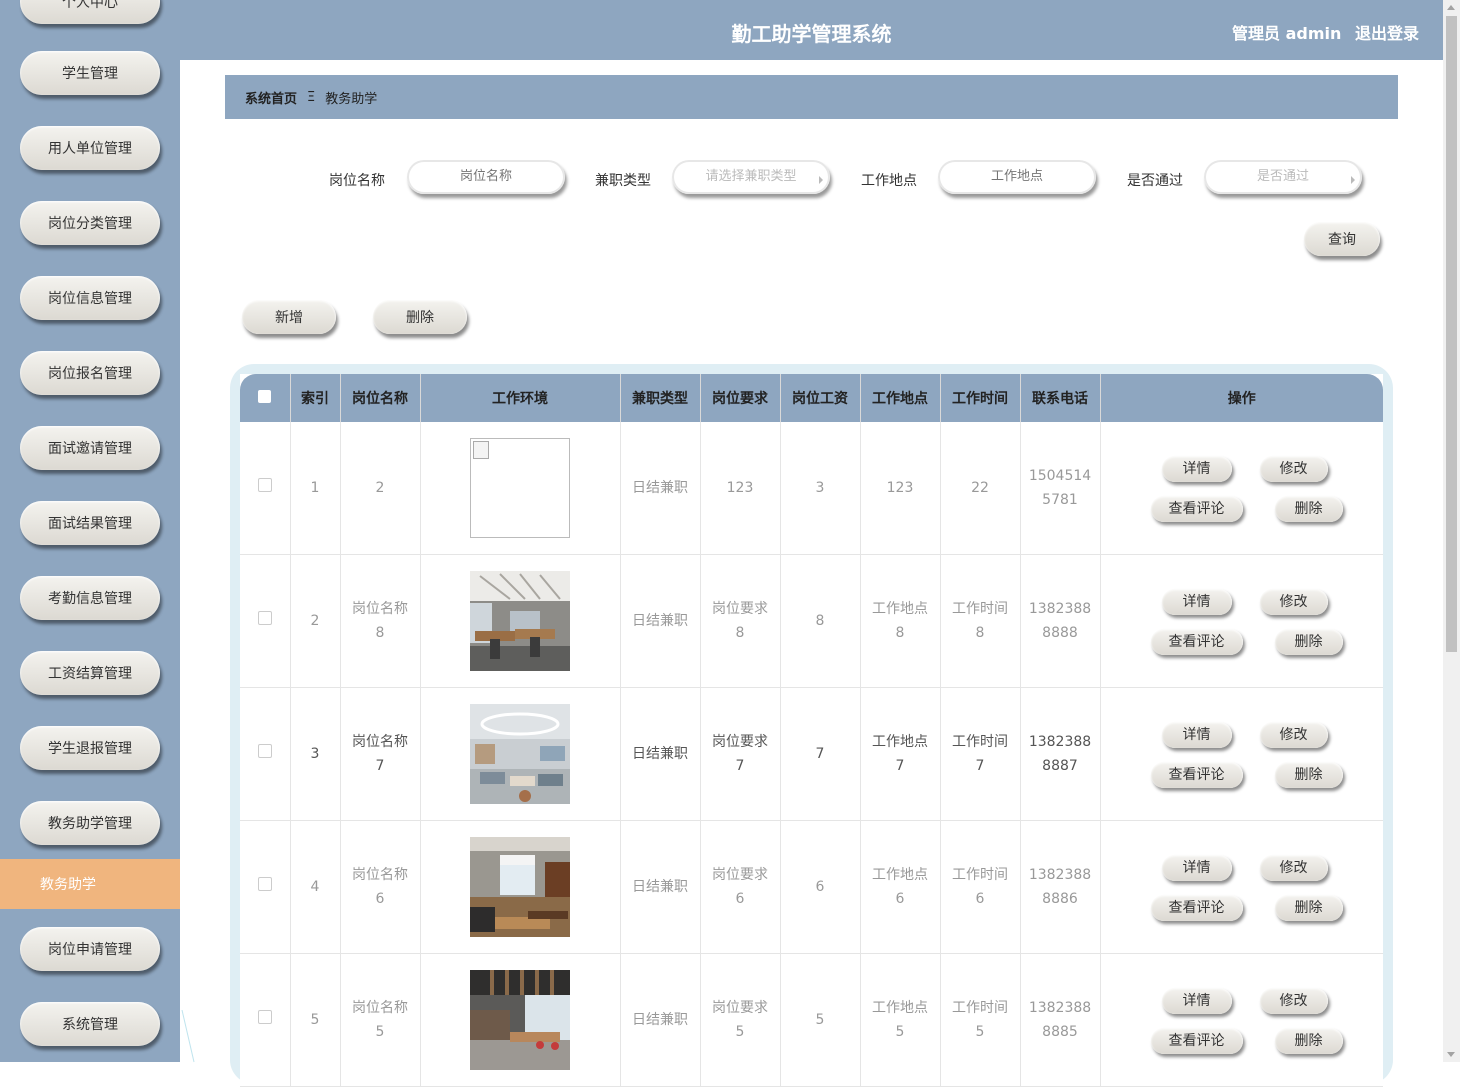 The height and width of the screenshot is (1087, 1460). Describe the element at coordinates (740, 1020) in the screenshot. I see `requirement-cell: 岗位要求 5` at that location.